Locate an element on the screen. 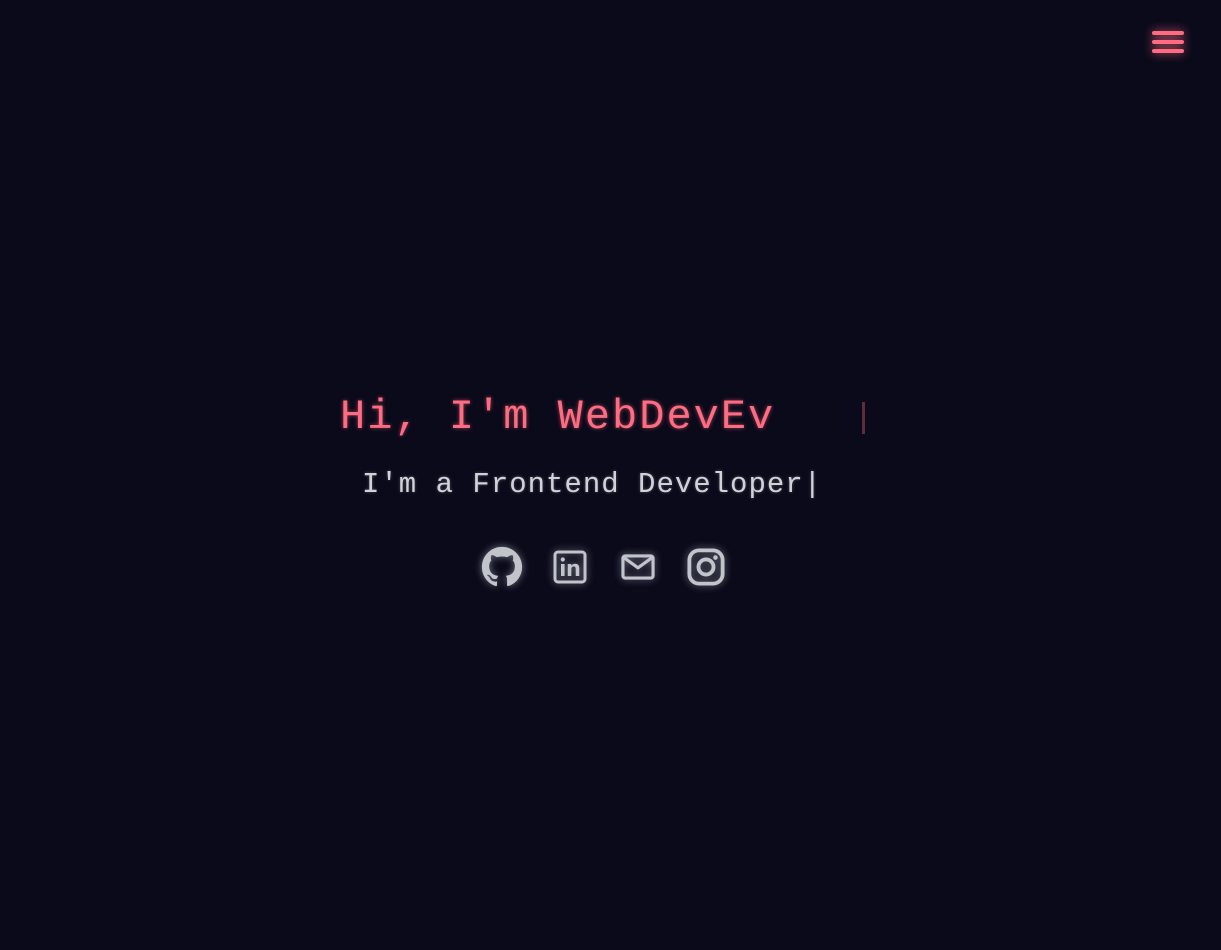  github-icon is located at coordinates (502, 566).